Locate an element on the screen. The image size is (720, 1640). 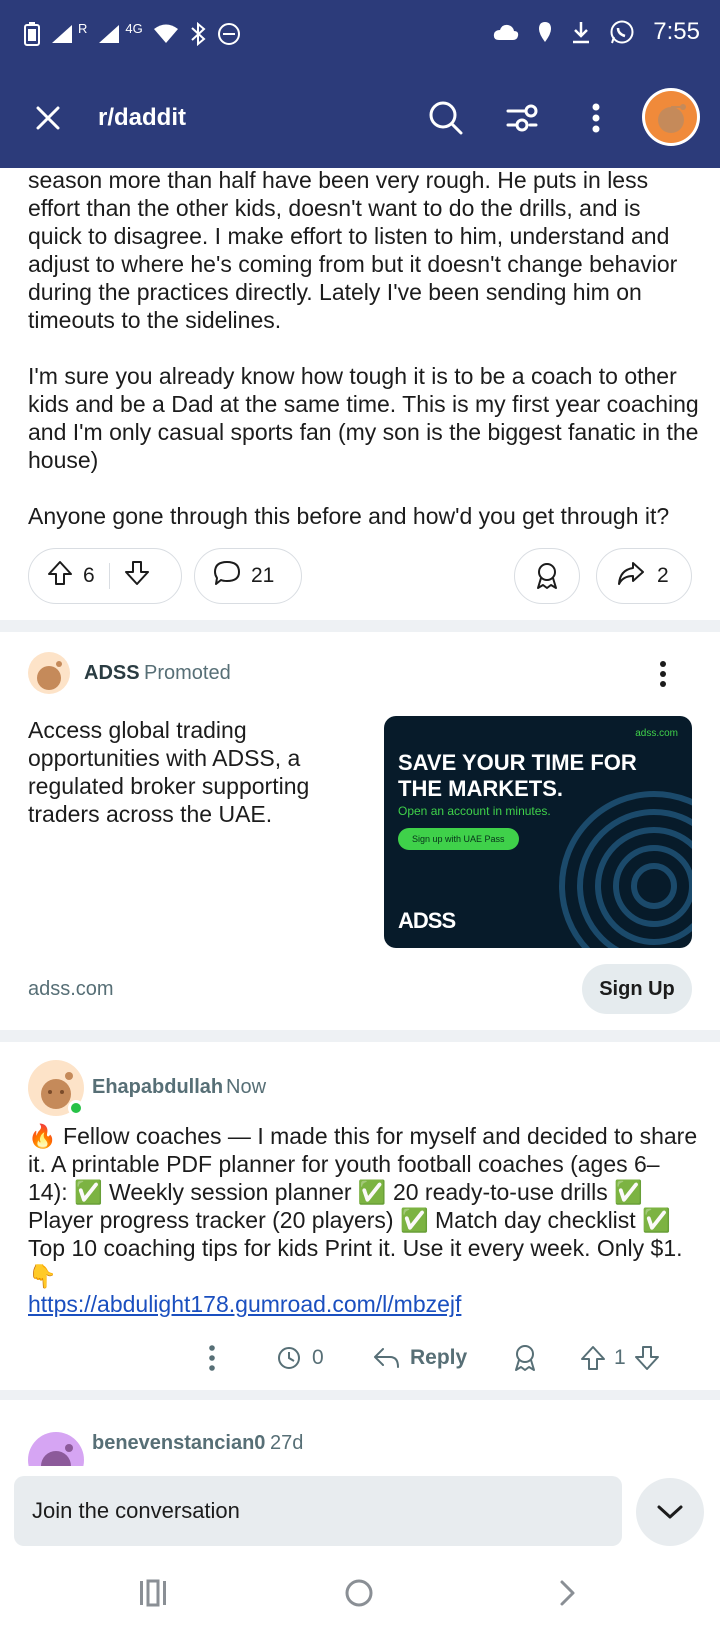
user-avatar is located at coordinates (671, 117).